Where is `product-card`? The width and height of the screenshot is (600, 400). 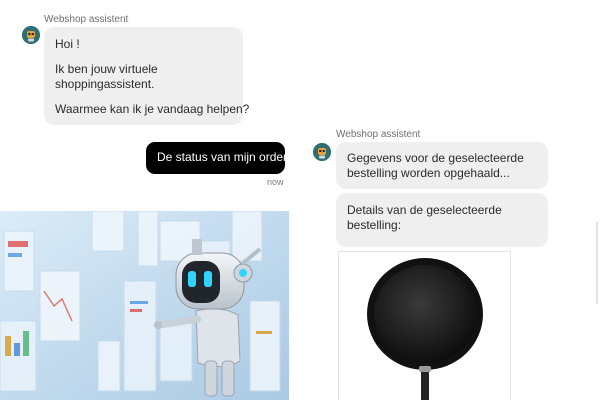
product-card is located at coordinates (424, 325).